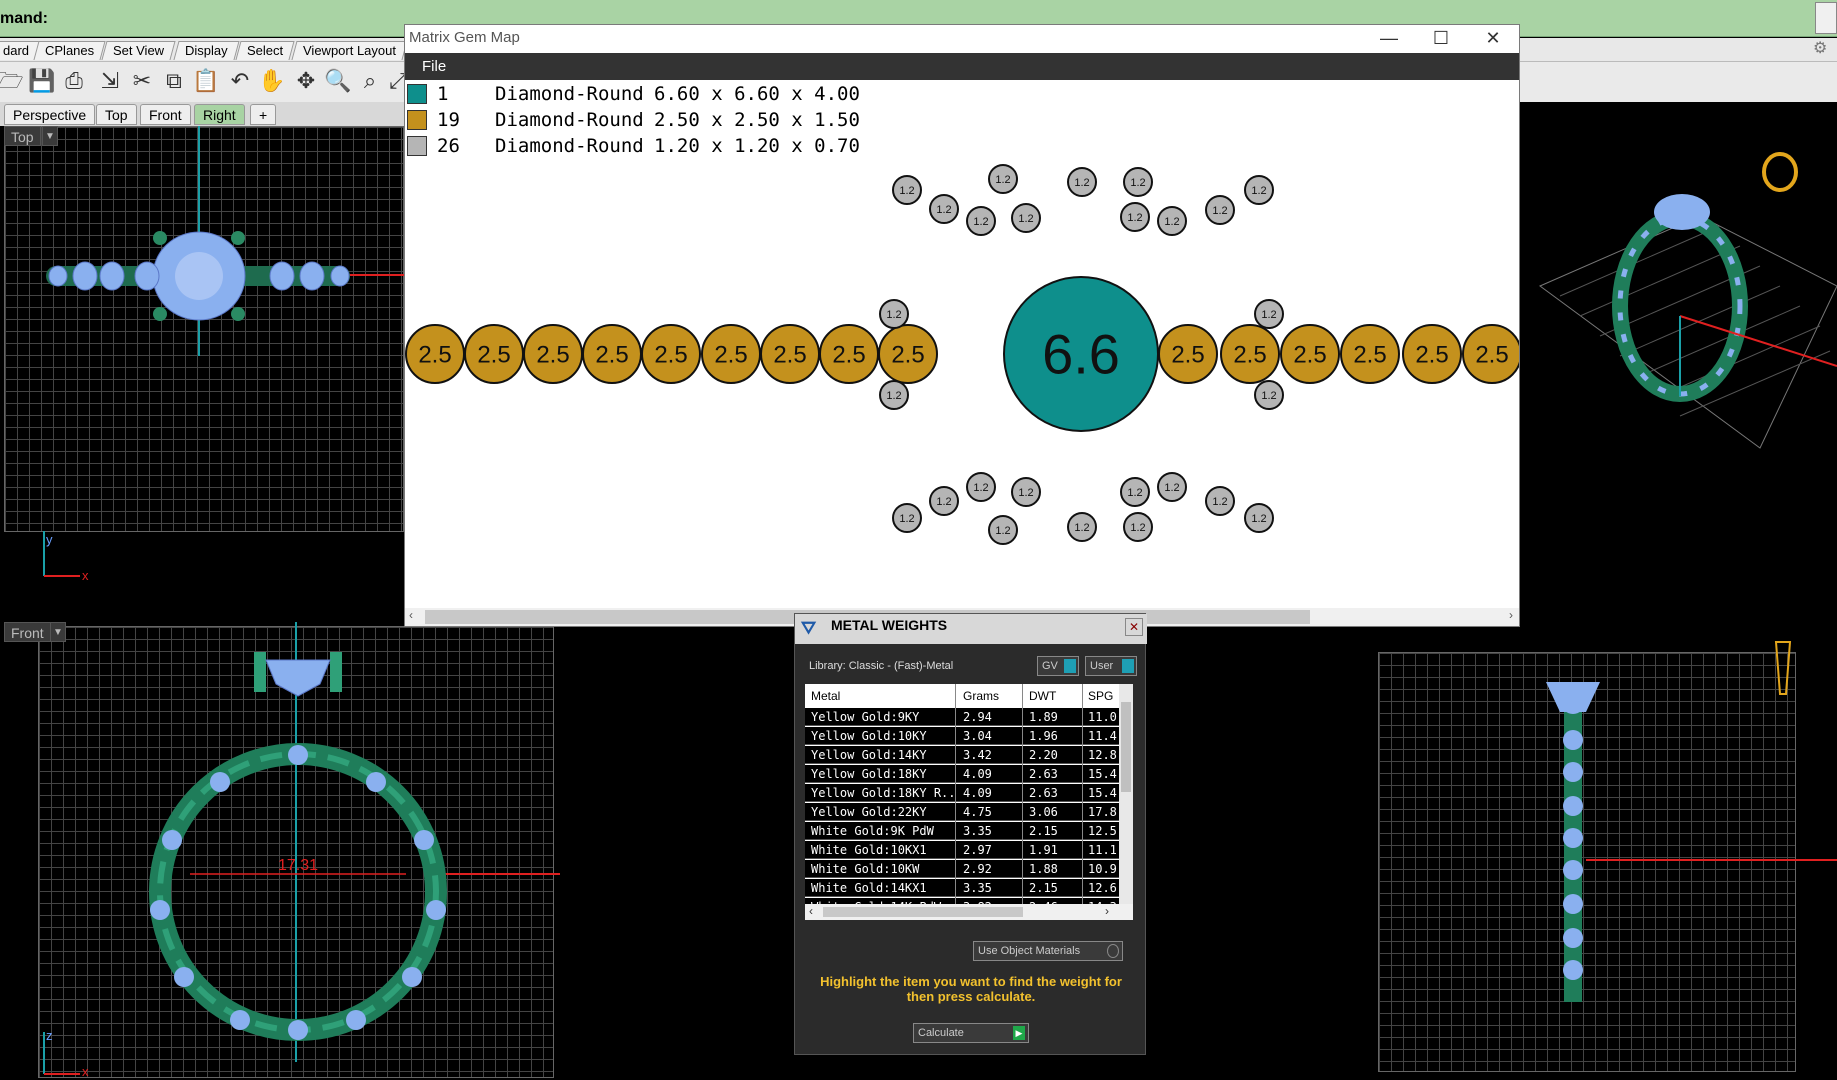 Image resolution: width=1837 pixels, height=1080 pixels. Describe the element at coordinates (1048, 951) in the screenshot. I see `use-object-materials-dropdown: Use Object Materials` at that location.